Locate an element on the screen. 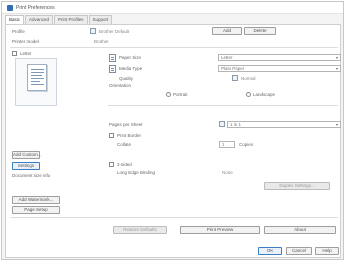 This screenshot has height=261, width=345. tab-advanced: Advanced is located at coordinates (39, 19).